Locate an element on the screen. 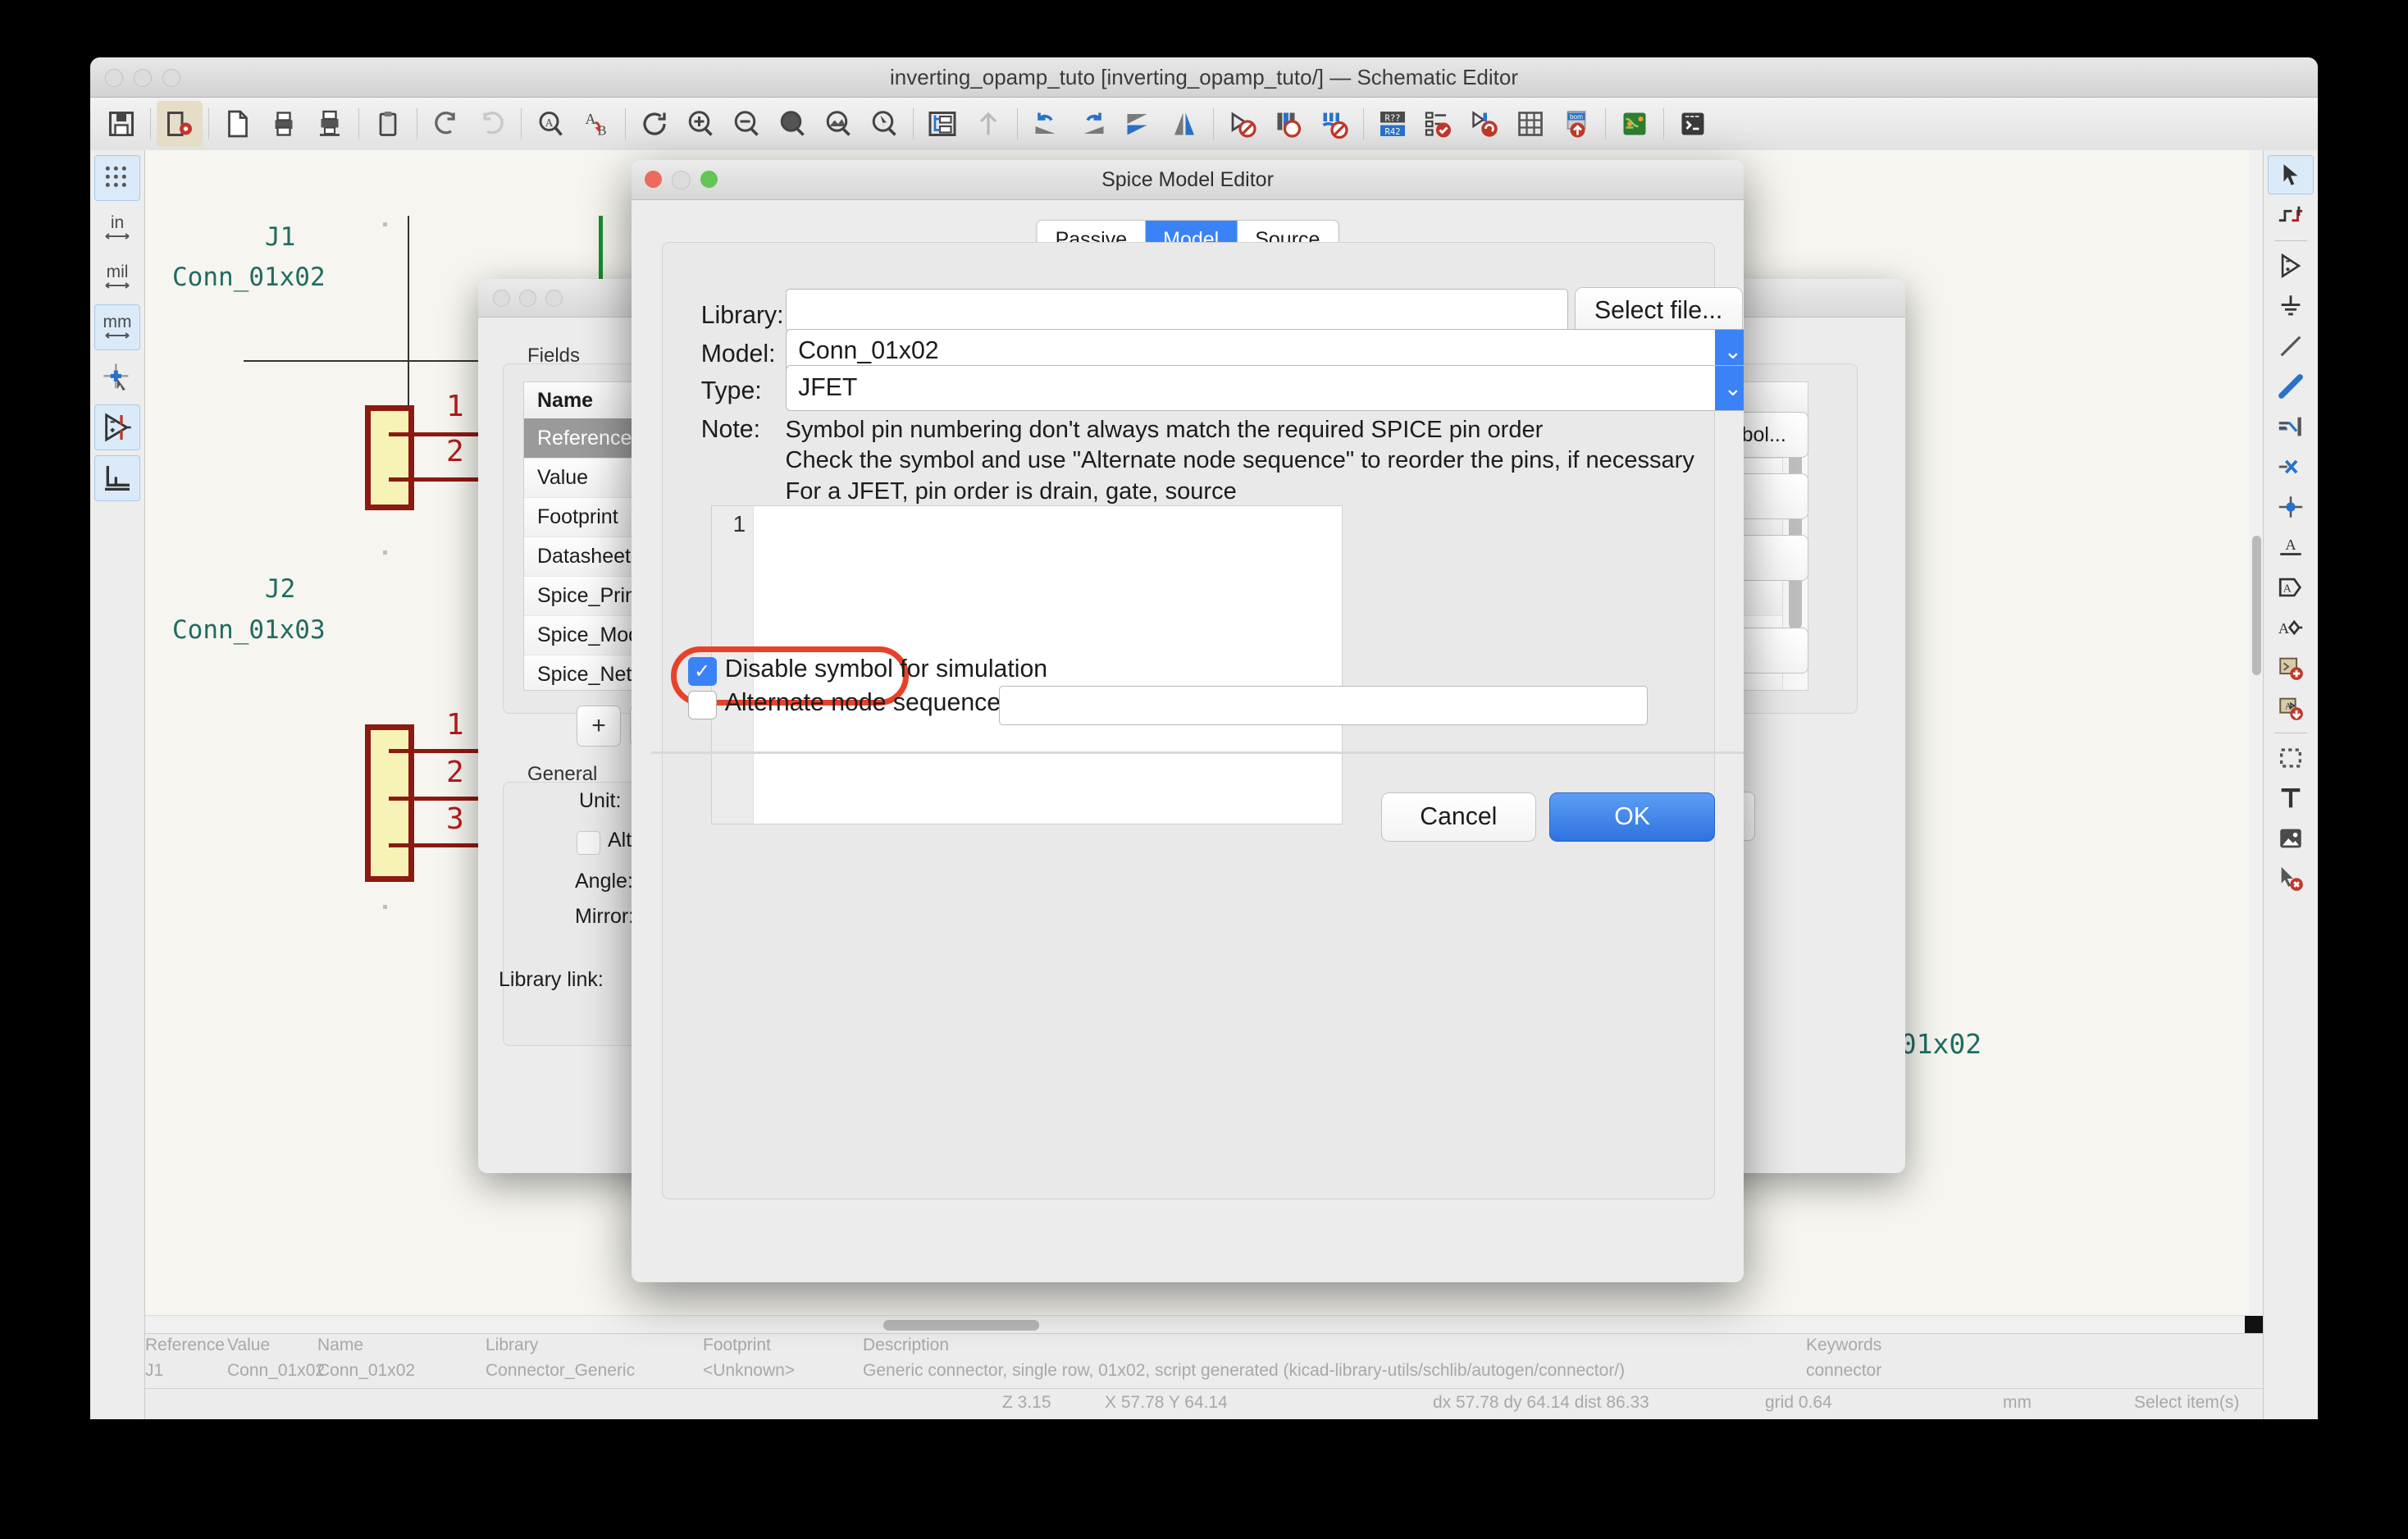 The width and height of the screenshot is (2408, 1539). right-toolbar: A A A A is located at coordinates (2290, 784).